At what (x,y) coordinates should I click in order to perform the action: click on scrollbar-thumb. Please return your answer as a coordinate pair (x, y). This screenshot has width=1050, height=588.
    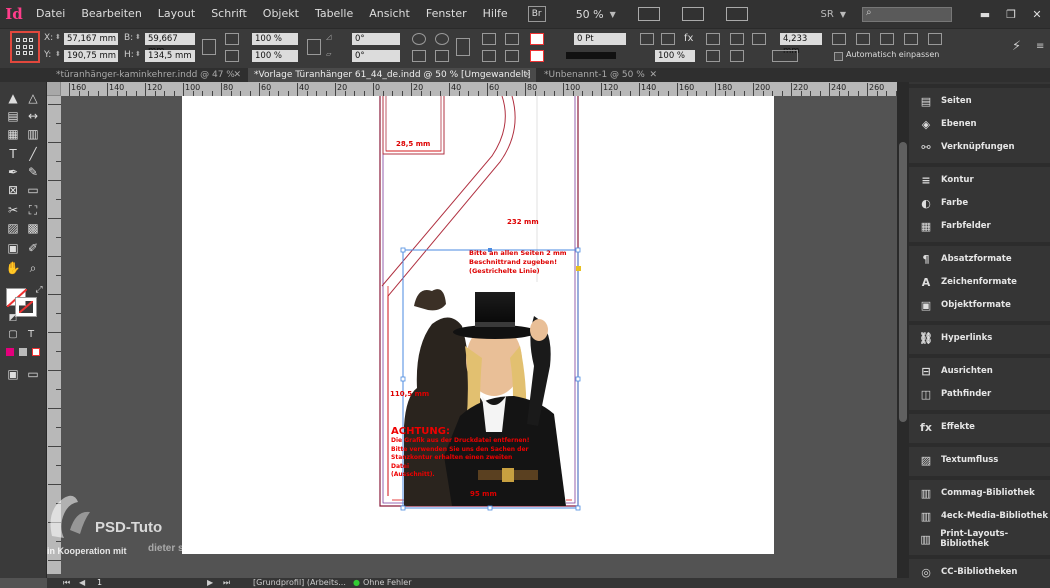
    Looking at the image, I should click on (903, 282).